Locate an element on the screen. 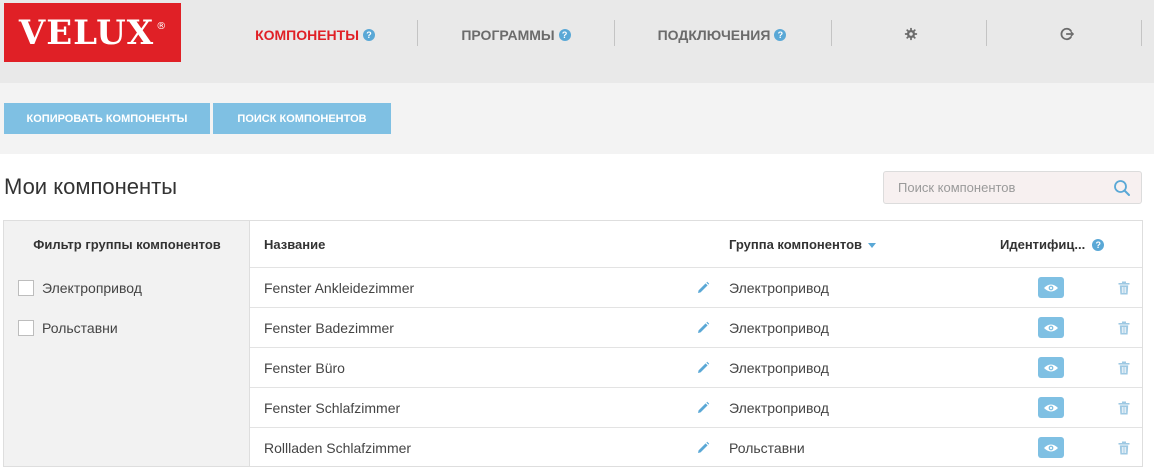 The image size is (1154, 474). search-icon is located at coordinates (1122, 188).